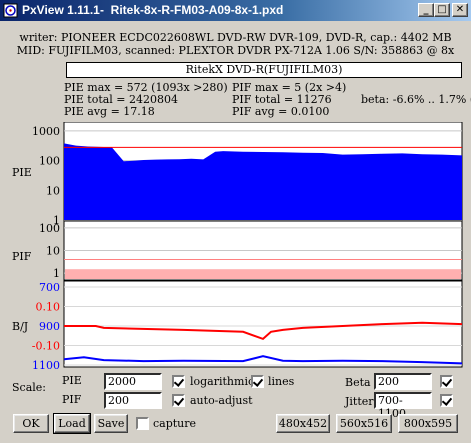 The width and height of the screenshot is (471, 443). Describe the element at coordinates (446, 400) in the screenshot. I see `jitter-checkbox` at that location.